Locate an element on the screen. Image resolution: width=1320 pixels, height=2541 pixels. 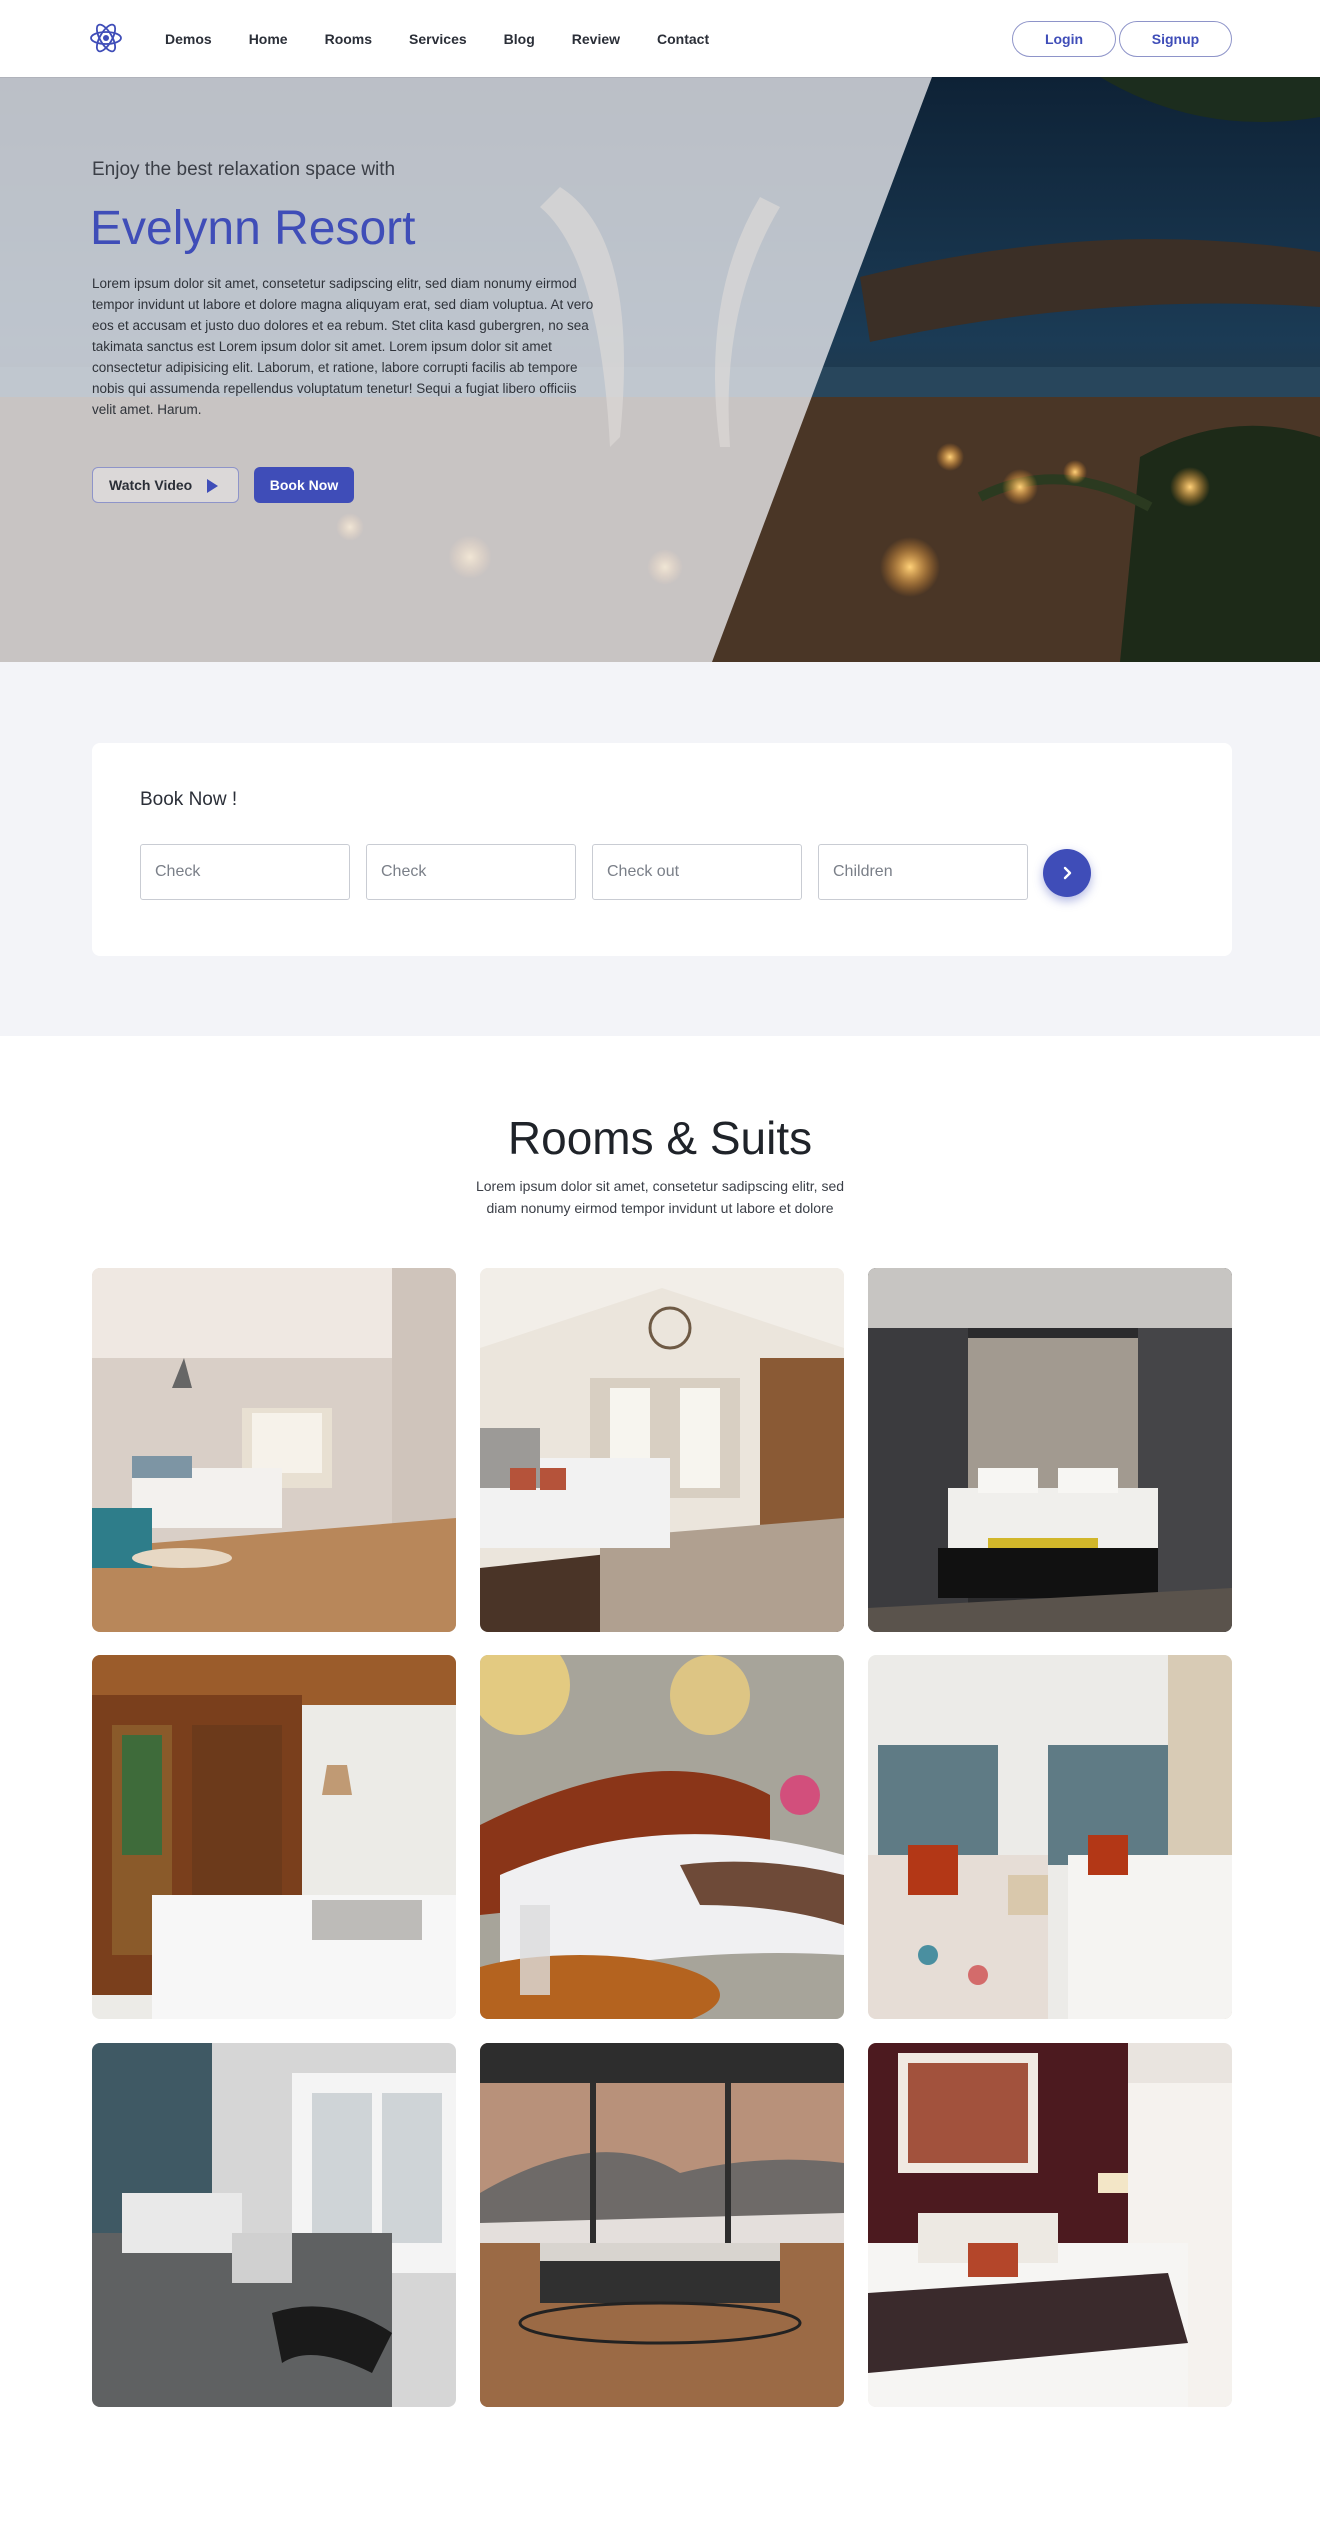
login-button: Login is located at coordinates (1064, 39).